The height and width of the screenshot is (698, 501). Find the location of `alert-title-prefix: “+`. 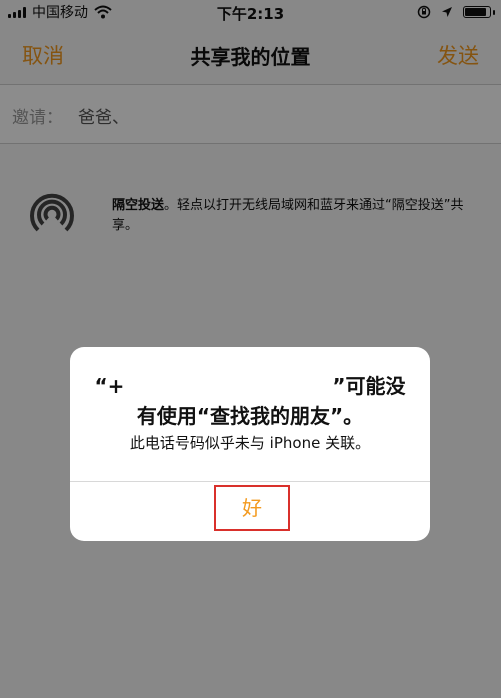

alert-title-prefix: “+ is located at coordinates (109, 386).